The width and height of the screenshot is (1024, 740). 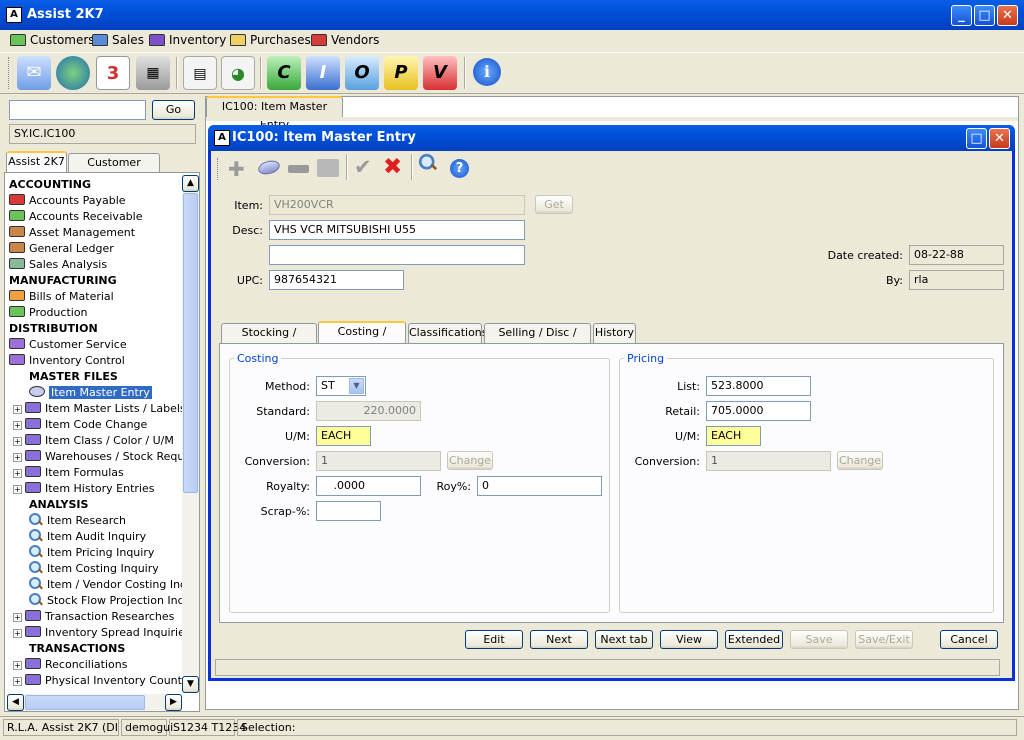 What do you see at coordinates (554, 204) in the screenshot?
I see `get-button: Get` at bounding box center [554, 204].